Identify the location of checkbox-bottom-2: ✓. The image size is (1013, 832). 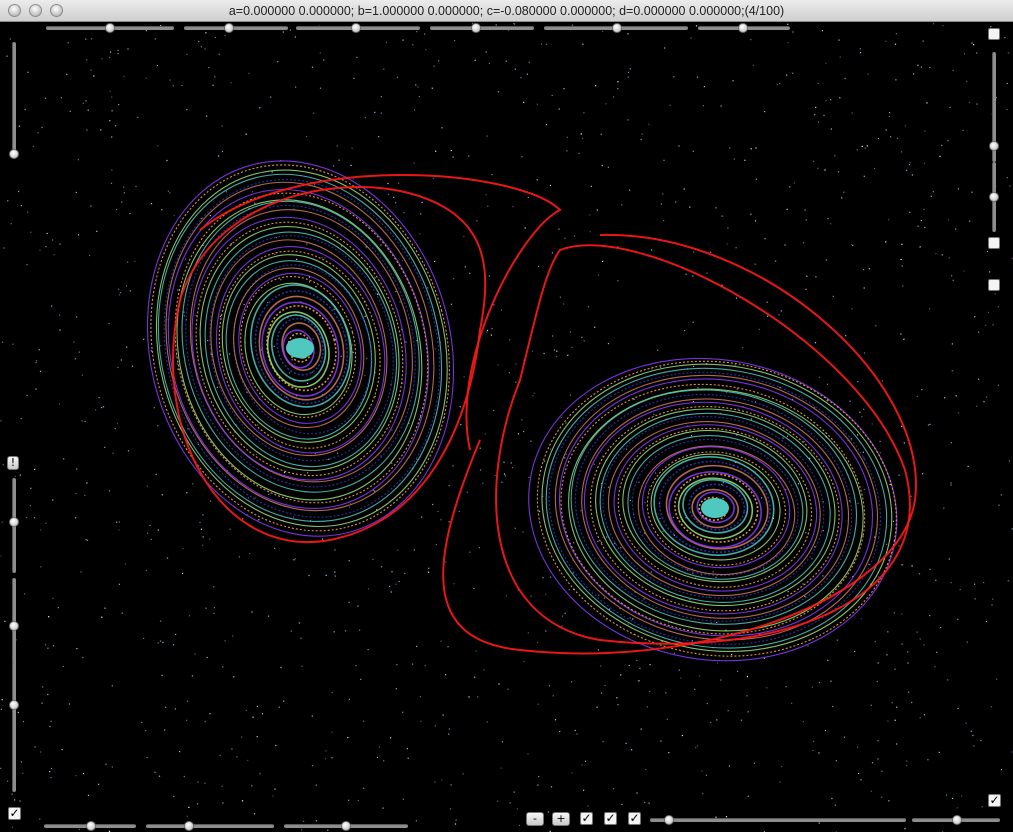
(610, 818).